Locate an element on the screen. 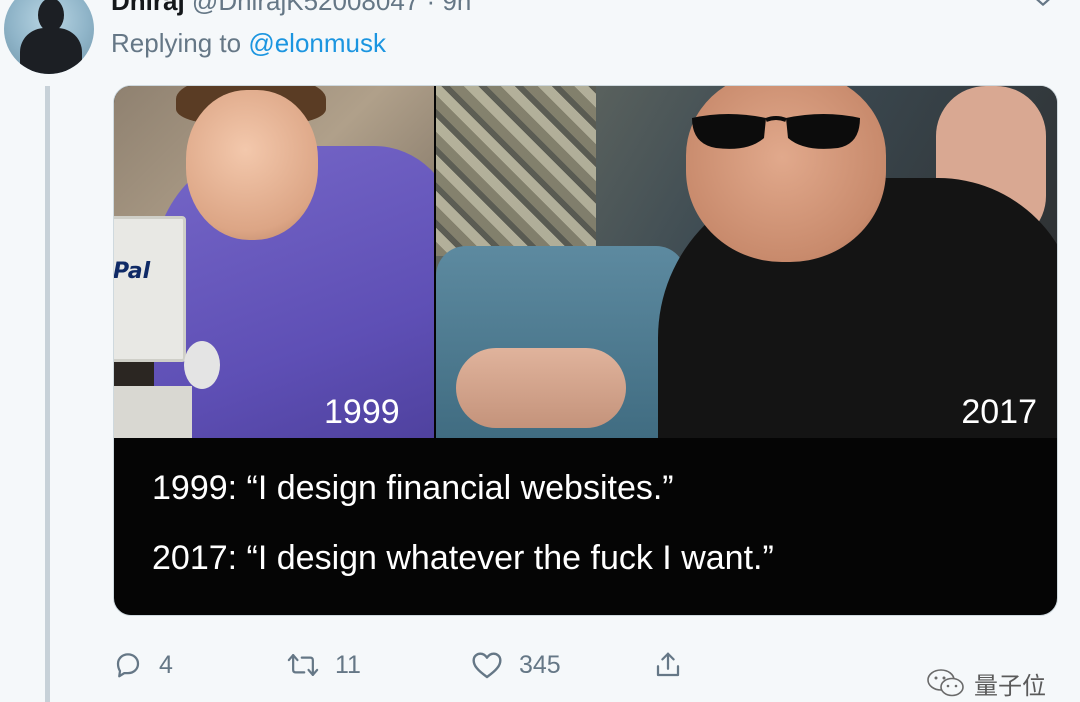  year-label-left: 1999 is located at coordinates (362, 412).